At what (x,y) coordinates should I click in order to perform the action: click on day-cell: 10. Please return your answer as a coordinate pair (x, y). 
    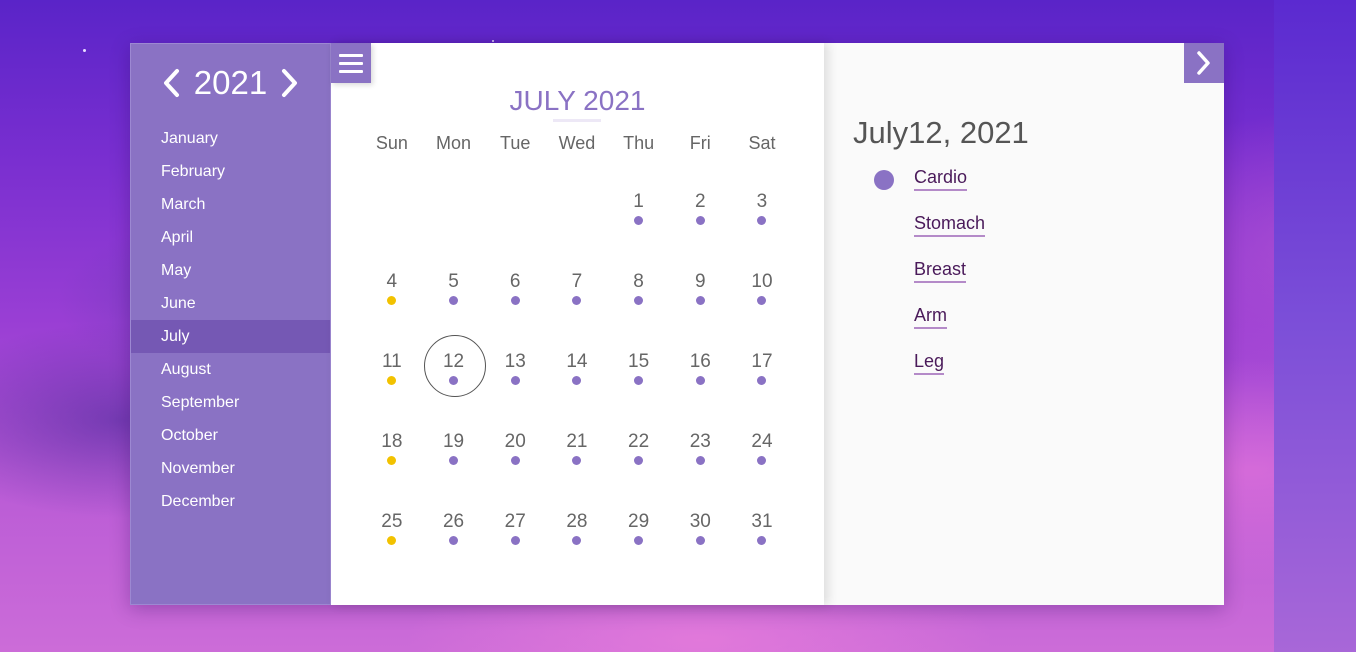
    Looking at the image, I should click on (762, 303).